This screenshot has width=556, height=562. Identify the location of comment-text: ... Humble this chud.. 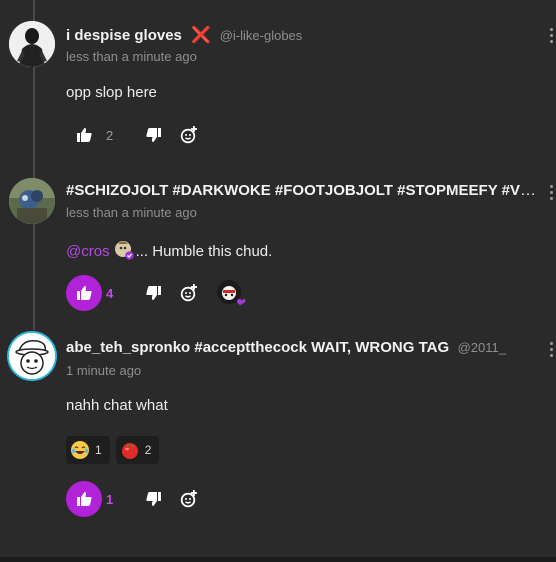
(204, 251).